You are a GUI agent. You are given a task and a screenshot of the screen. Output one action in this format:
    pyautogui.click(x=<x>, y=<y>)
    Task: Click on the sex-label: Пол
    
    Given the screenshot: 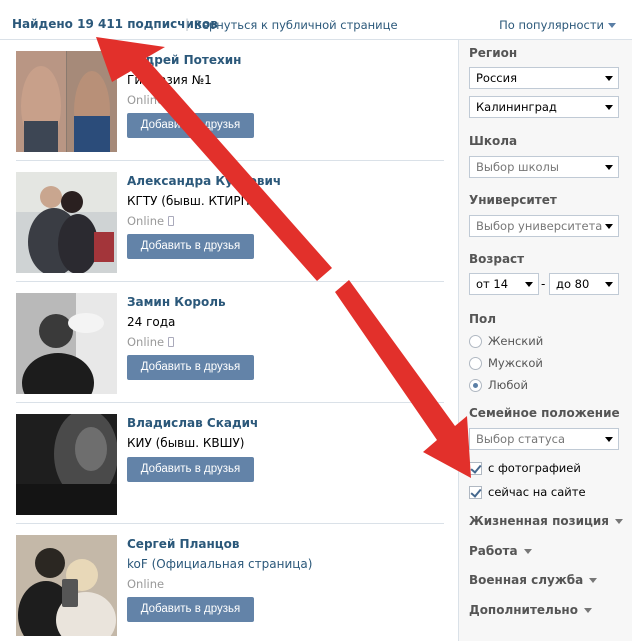 What is the action you would take?
    pyautogui.click(x=483, y=319)
    